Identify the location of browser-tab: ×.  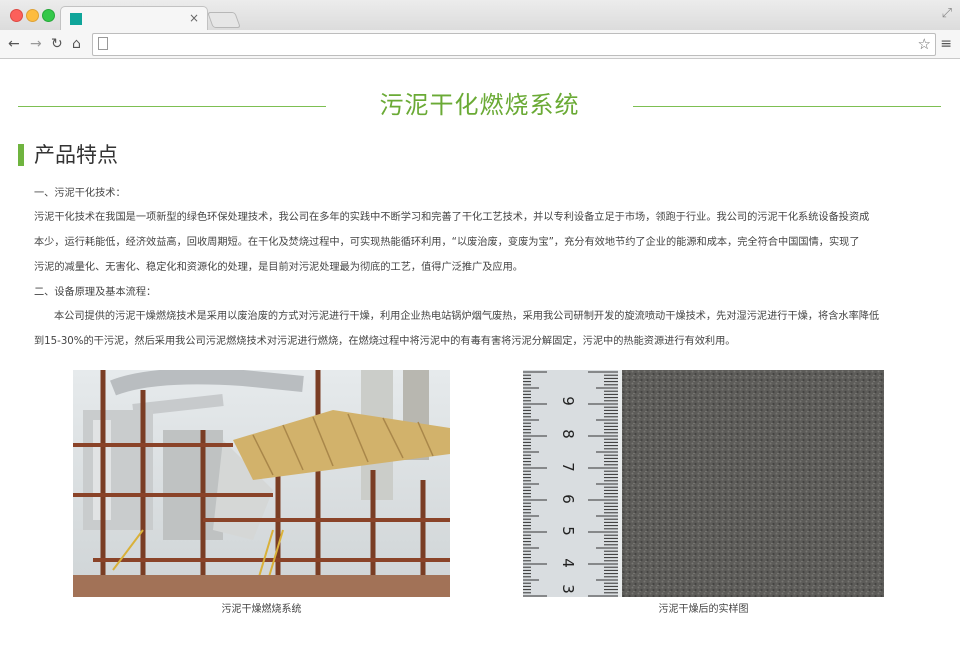
(134, 18).